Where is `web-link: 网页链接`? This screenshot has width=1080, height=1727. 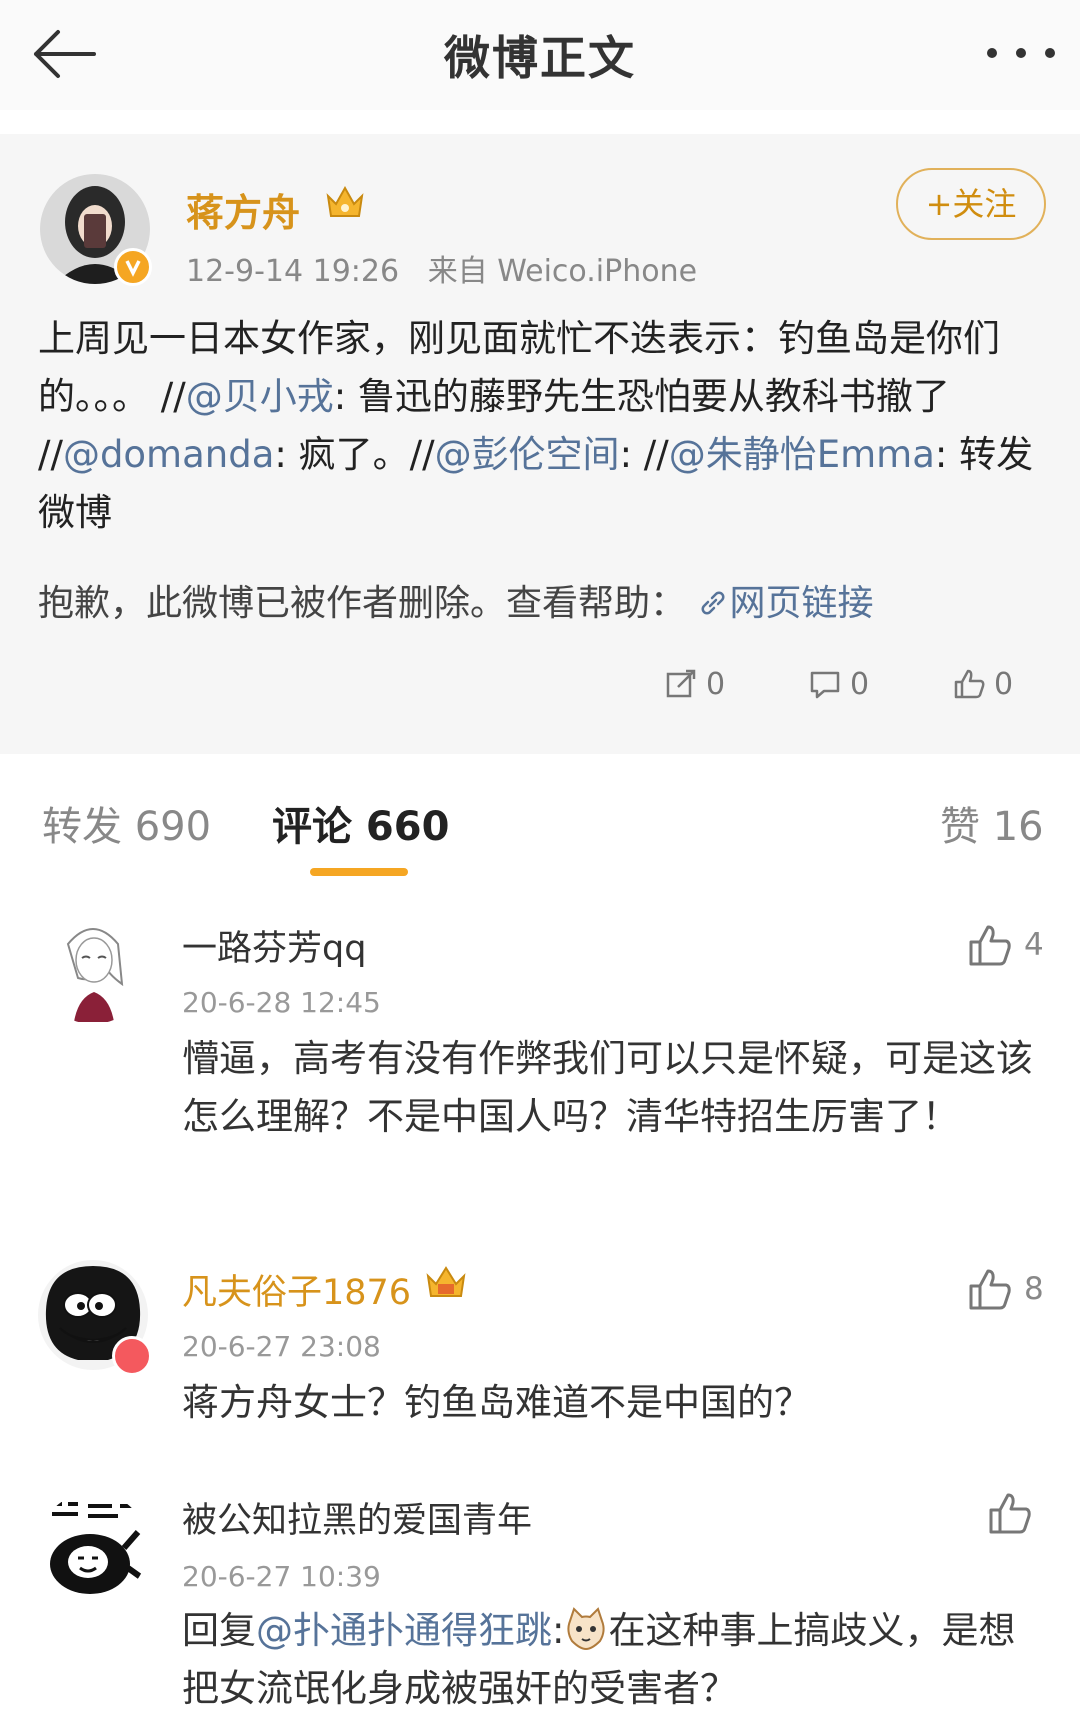 web-link: 网页链接 is located at coordinates (785, 603).